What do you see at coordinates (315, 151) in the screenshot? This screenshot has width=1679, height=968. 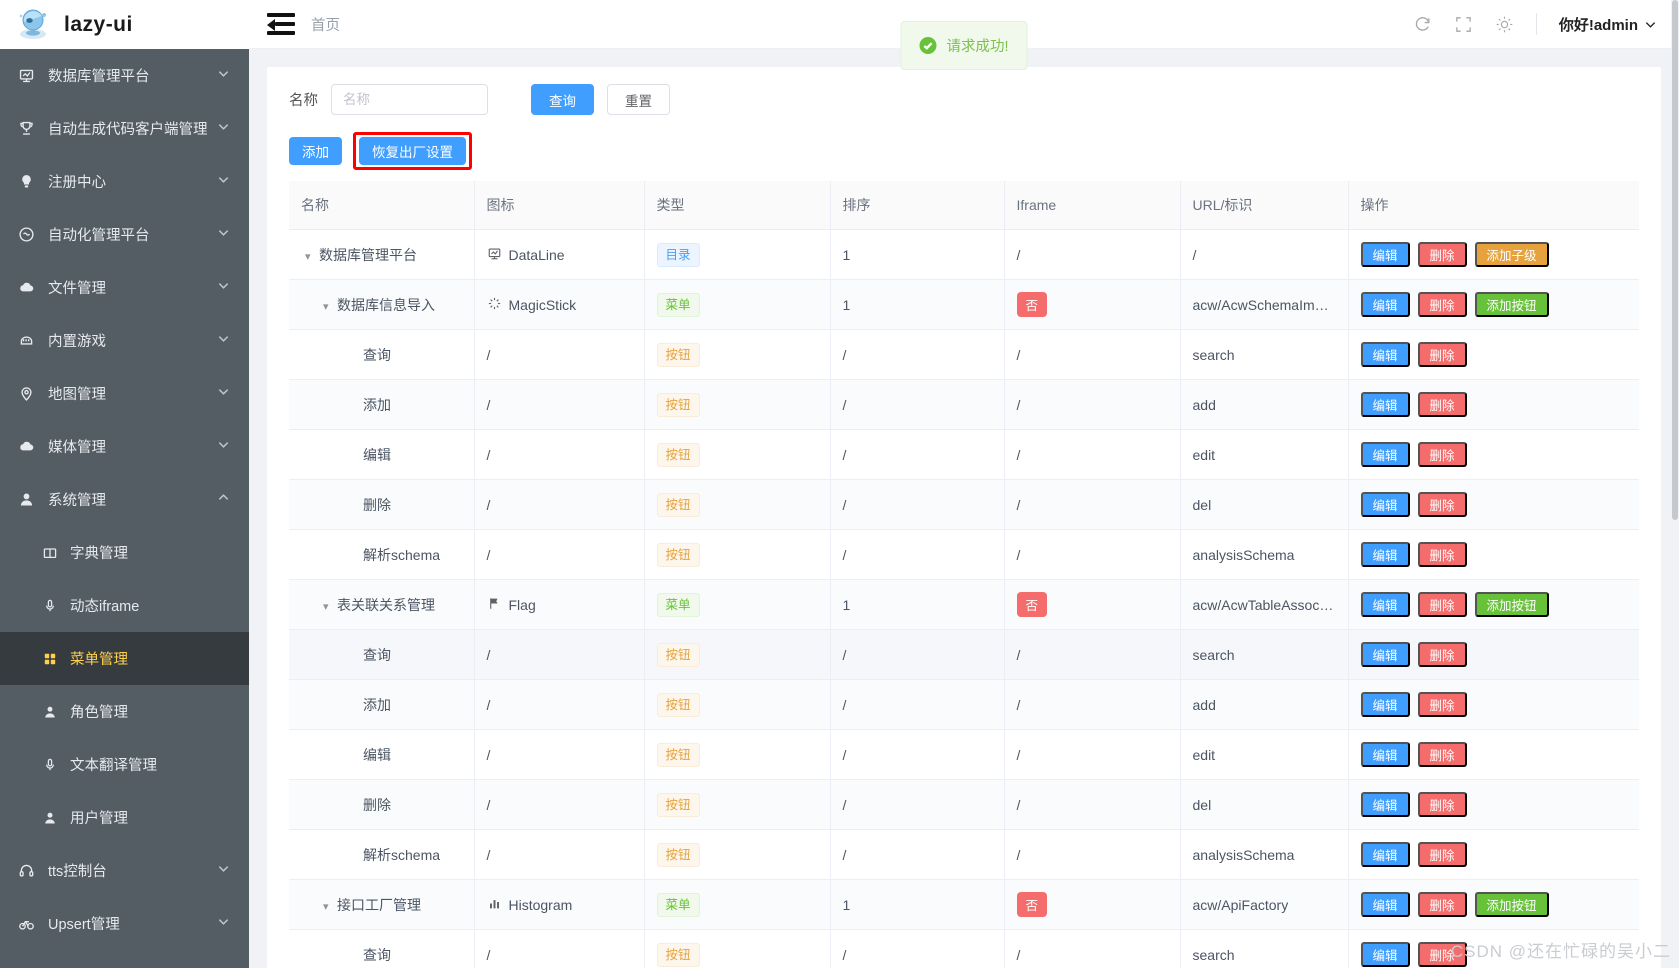 I see `add-button: 添加` at bounding box center [315, 151].